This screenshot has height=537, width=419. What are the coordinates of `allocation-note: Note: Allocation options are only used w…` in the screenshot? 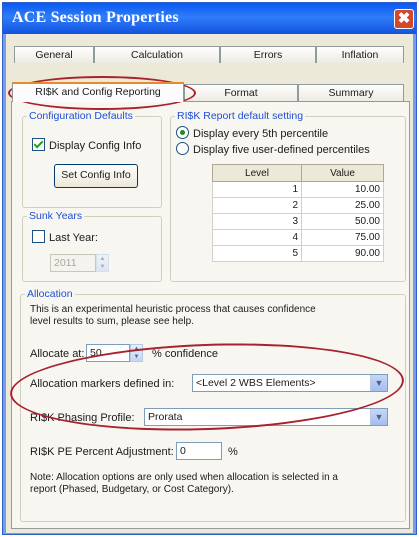 It's located at (184, 483).